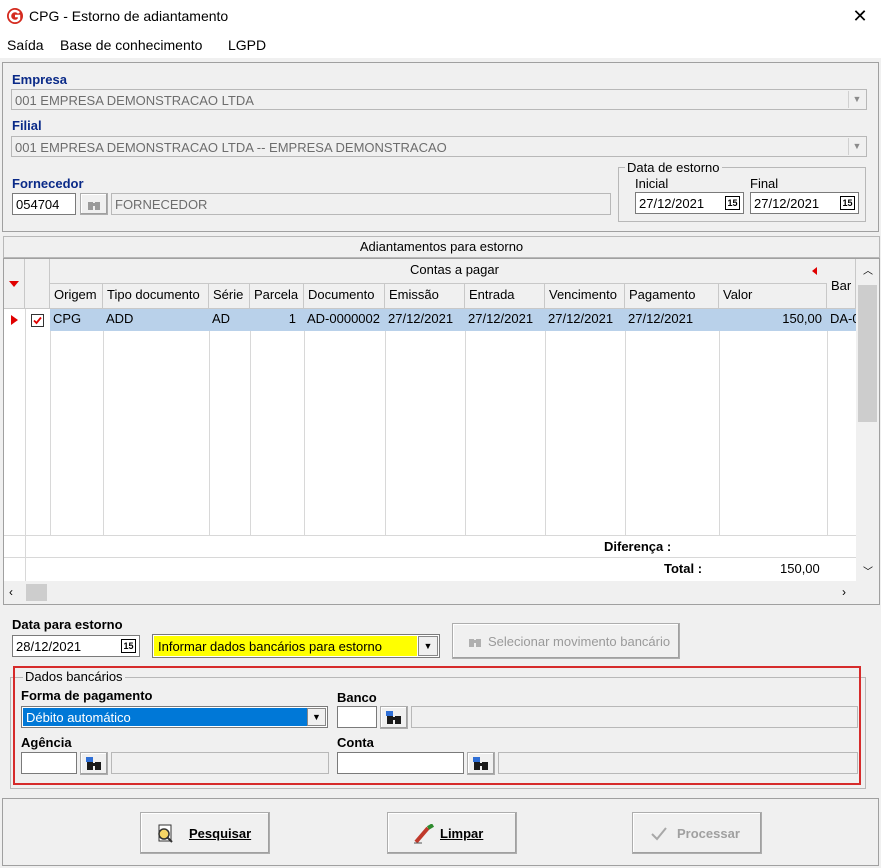 The width and height of the screenshot is (881, 868). I want to click on col-emissao: Emissão, so click(425, 296).